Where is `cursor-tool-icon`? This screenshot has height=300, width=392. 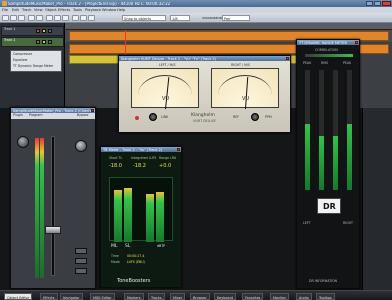
cursor-tool-icon is located at coordinates (75, 18).